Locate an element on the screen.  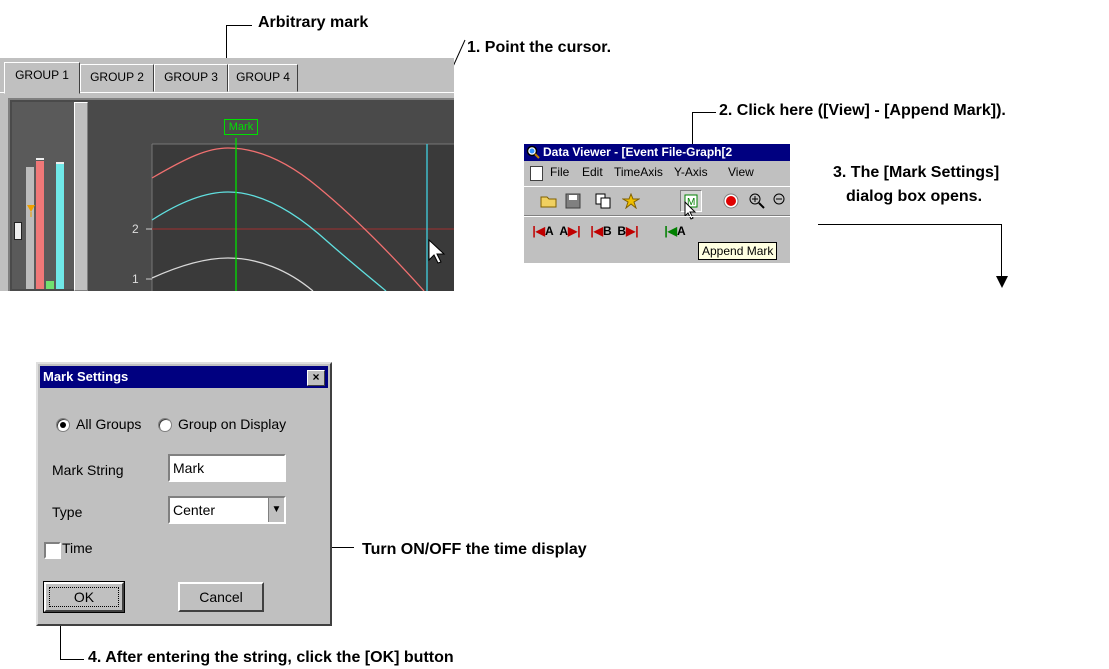
graph-window: GROUP 1 GROUP 2 GROUP 3 GROUP 4 Mark 2 1 is located at coordinates (227, 174).